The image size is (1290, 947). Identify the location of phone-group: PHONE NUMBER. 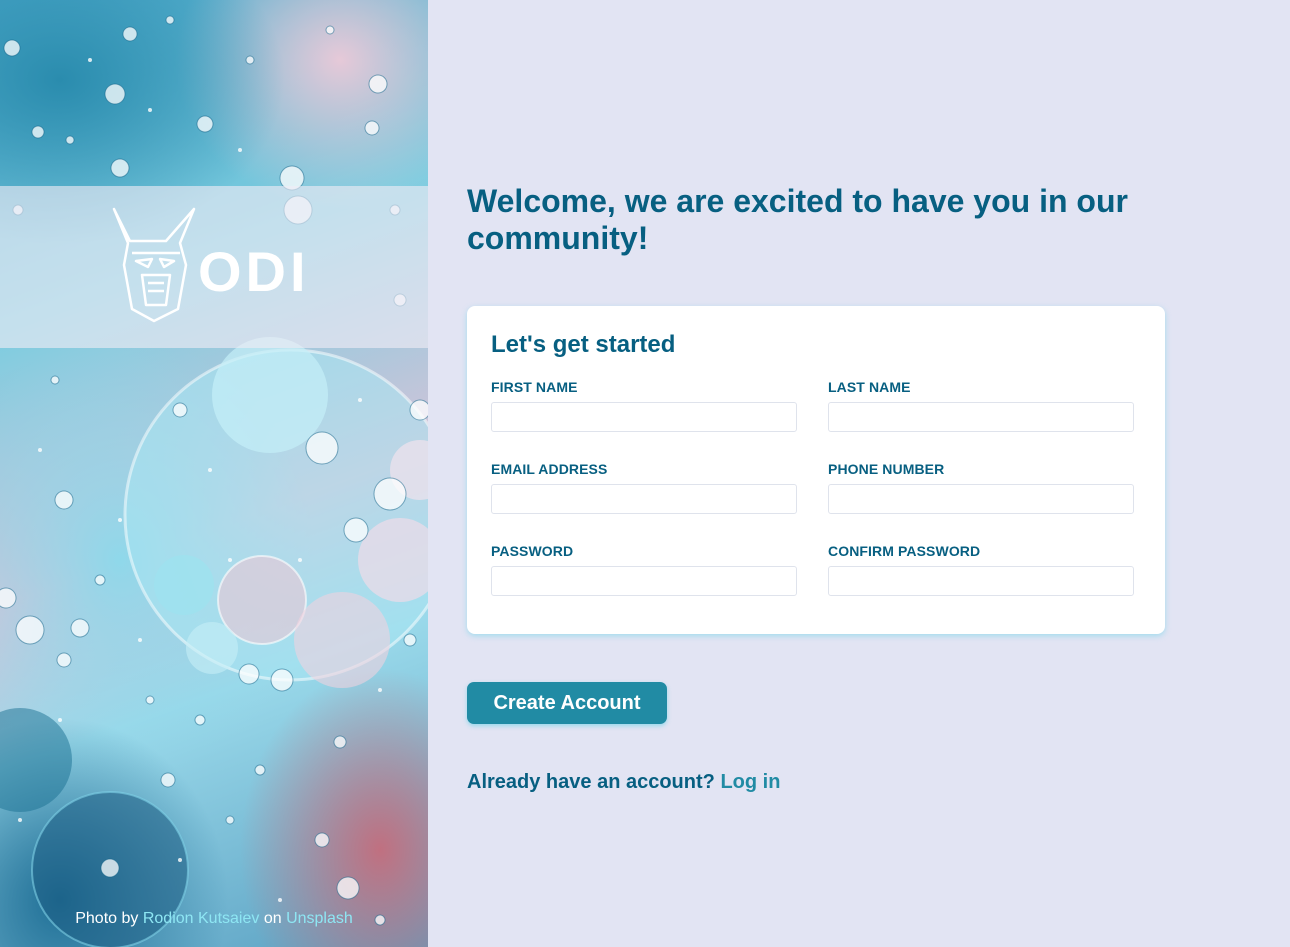
(981, 487).